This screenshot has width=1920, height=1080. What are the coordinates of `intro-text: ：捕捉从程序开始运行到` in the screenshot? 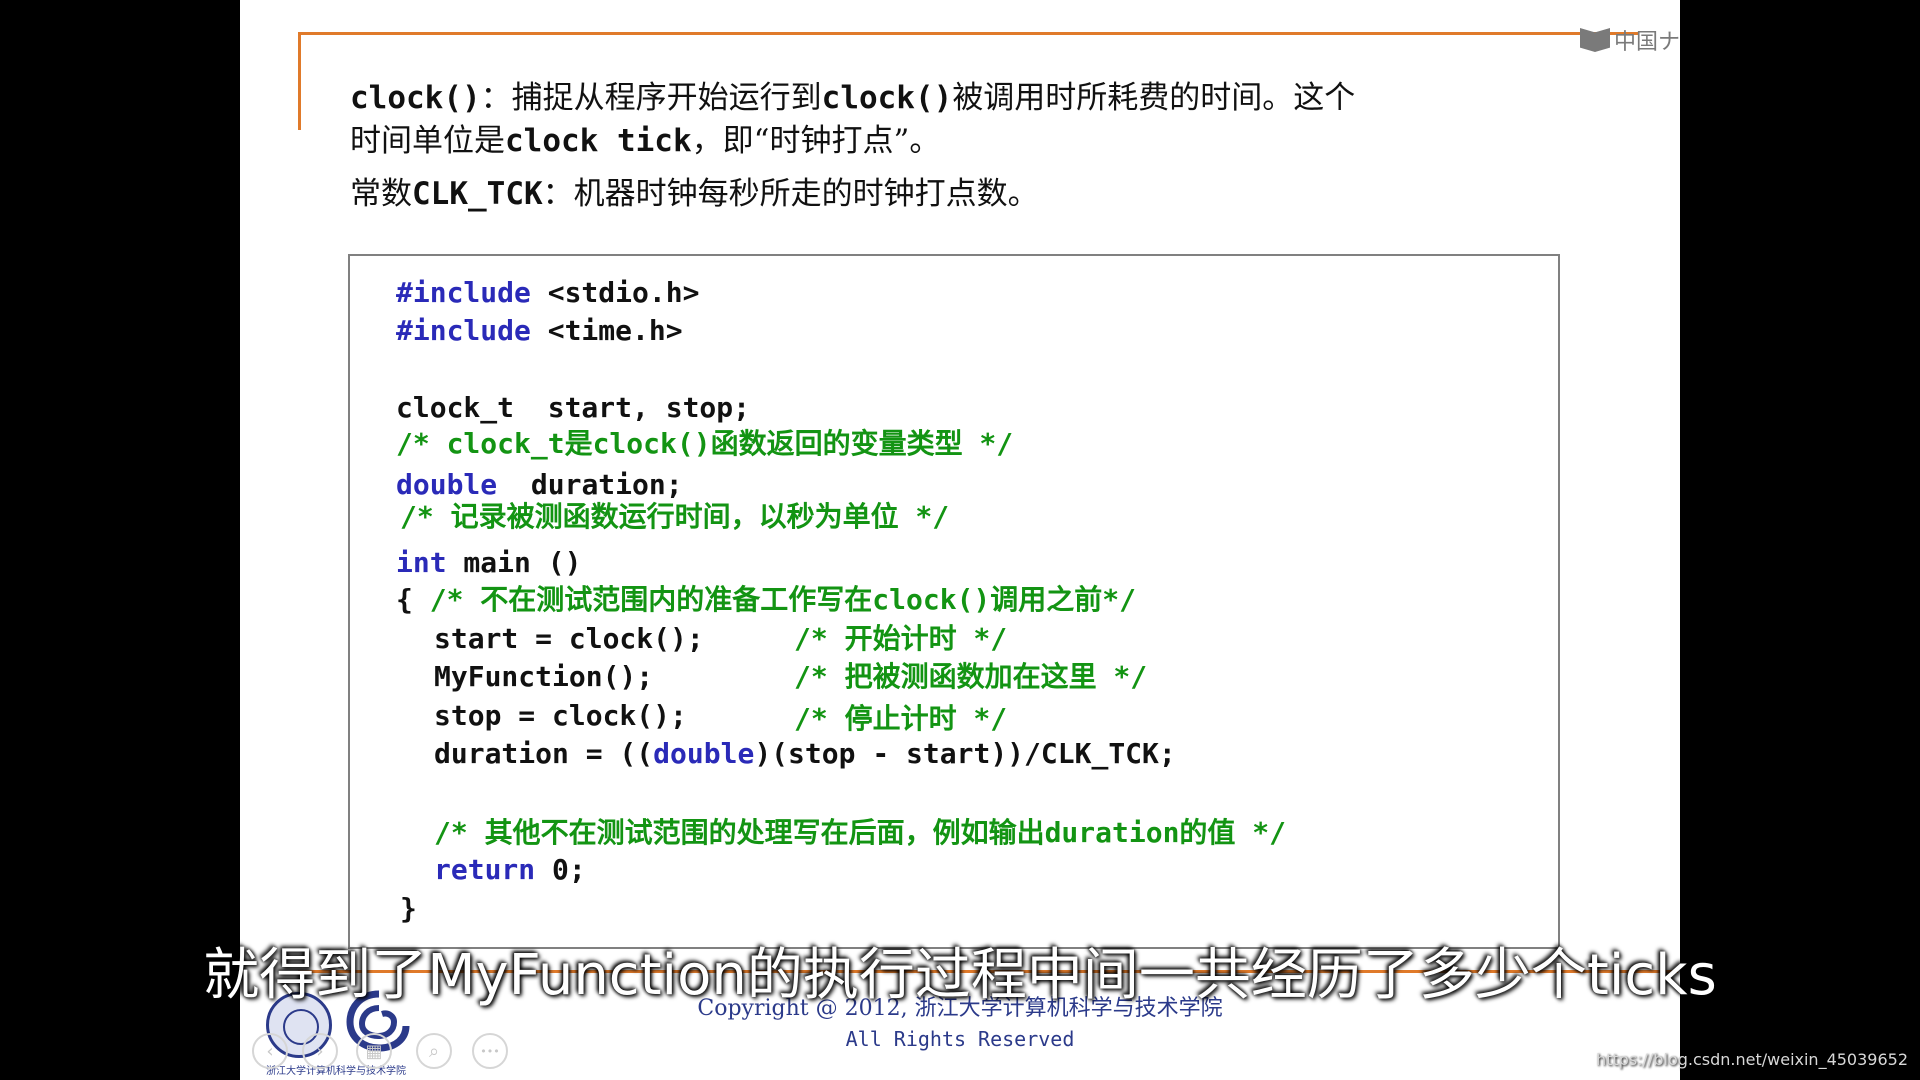 It's located at (651, 98).